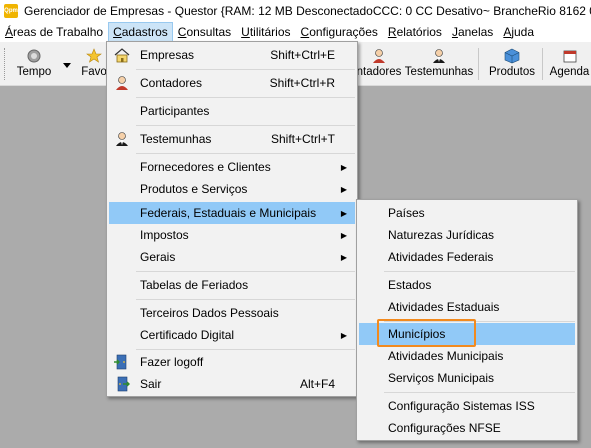 This screenshot has height=448, width=591. I want to click on person-suit-icon, so click(122, 139).